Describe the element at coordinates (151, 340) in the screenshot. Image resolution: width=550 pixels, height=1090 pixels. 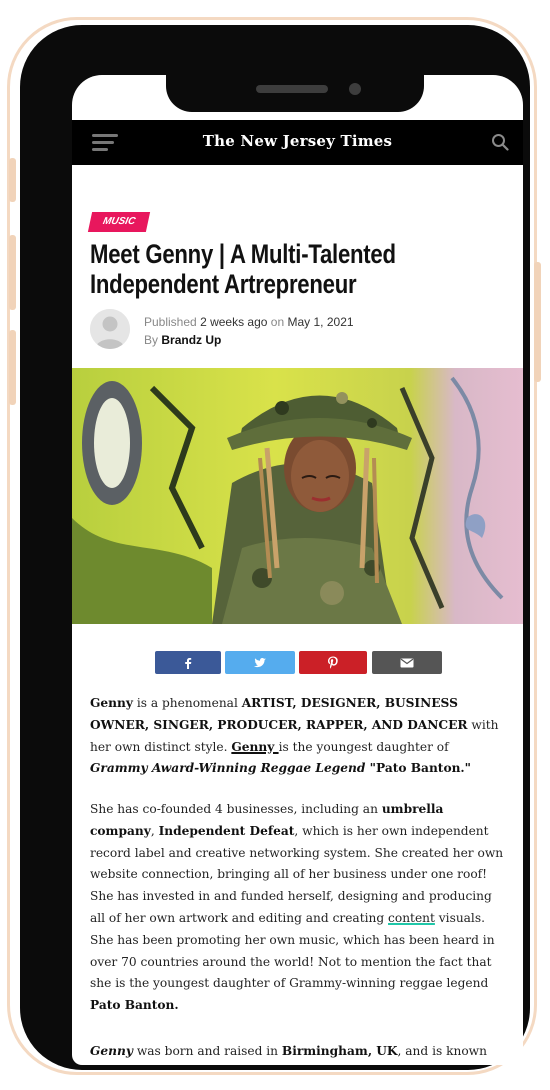
I see `by-prefix: By` at that location.